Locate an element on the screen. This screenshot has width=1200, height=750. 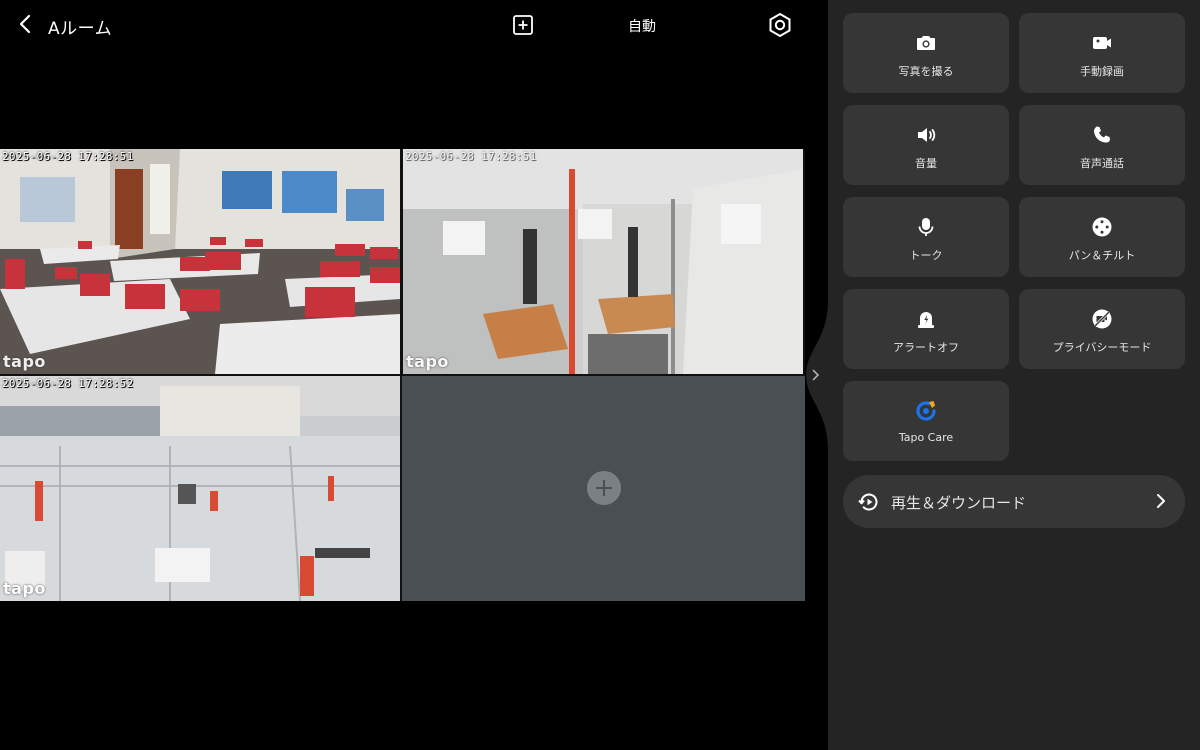
tile-label: 音量 is located at coordinates (926, 163).